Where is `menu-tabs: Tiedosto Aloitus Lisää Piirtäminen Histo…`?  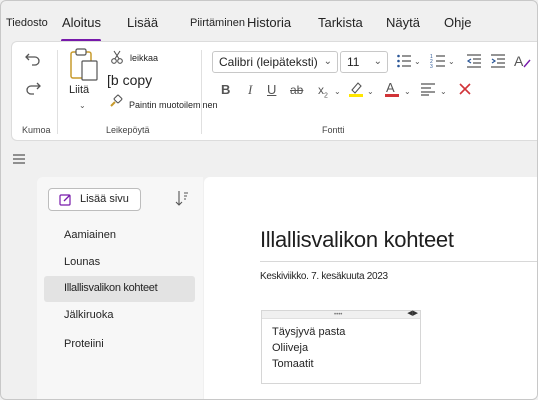 menu-tabs: Tiedosto Aloitus Lisää Piirtäminen Histo… is located at coordinates (269, 25).